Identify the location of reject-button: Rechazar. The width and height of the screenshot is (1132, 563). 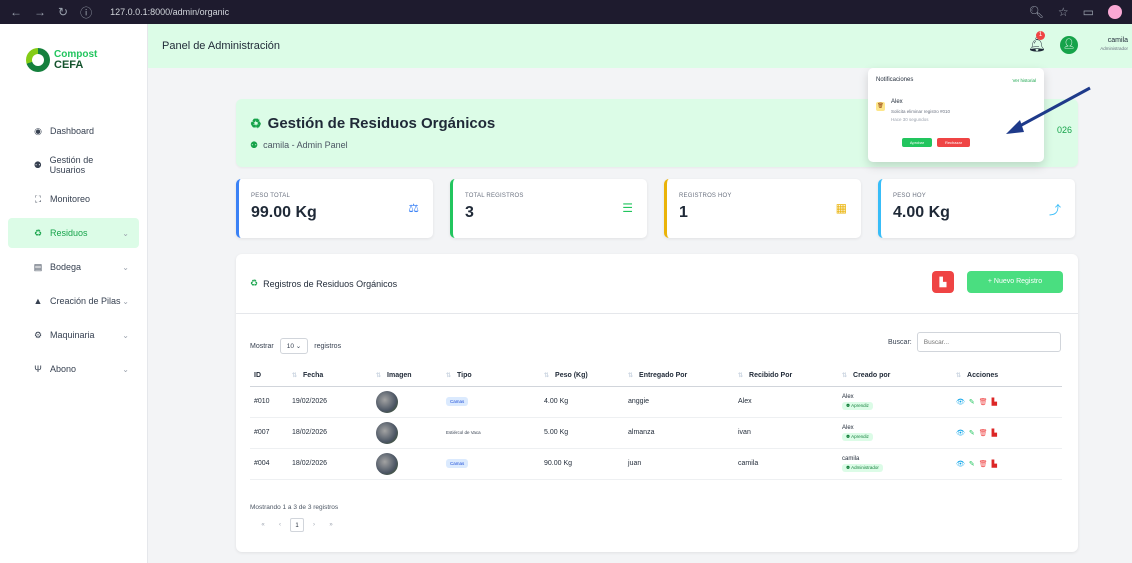
(953, 142).